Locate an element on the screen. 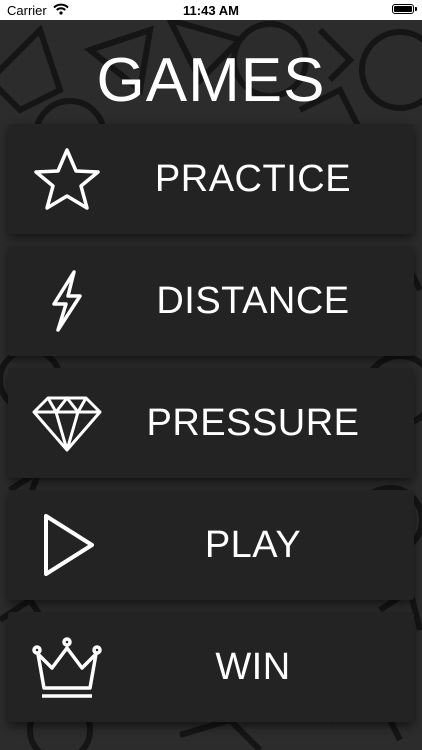 The image size is (422, 750). menu-item-win: WIN is located at coordinates (211, 667).